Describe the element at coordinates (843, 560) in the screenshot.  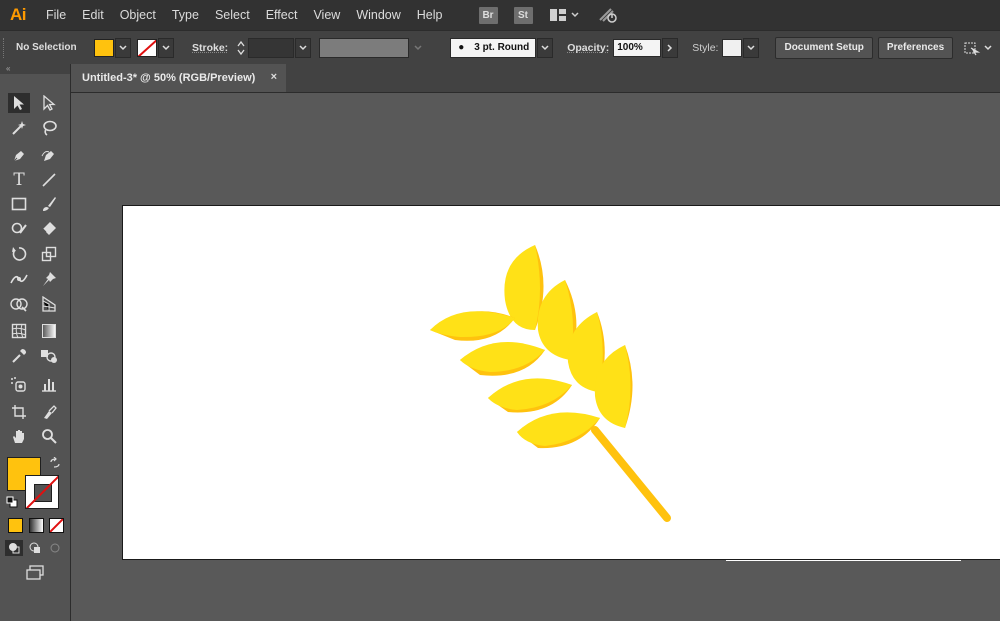
I see `artboard-edge-mark` at that location.